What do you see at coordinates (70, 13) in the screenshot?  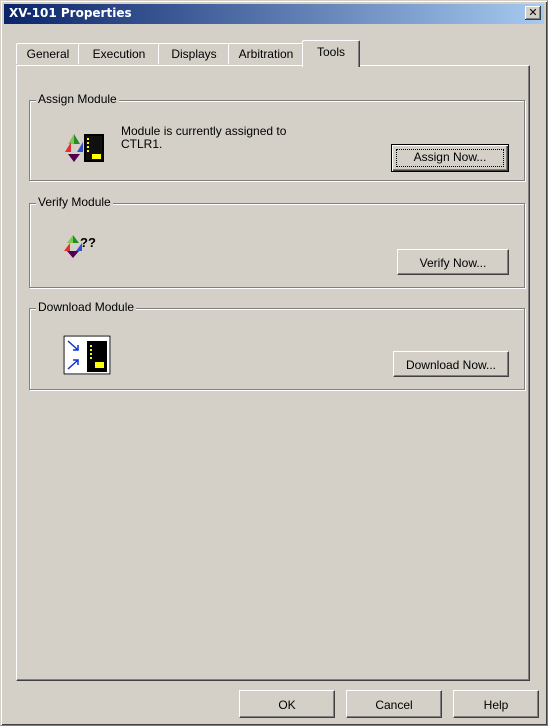 I see `window-title: XV-101 Properties` at bounding box center [70, 13].